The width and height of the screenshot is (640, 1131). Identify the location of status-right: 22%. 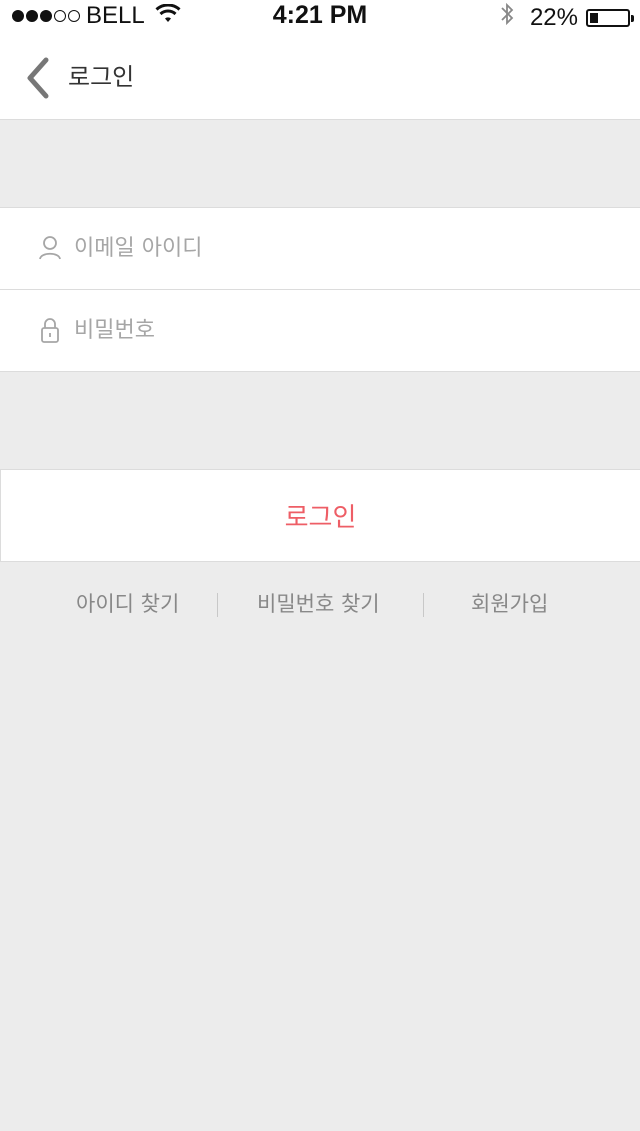
(567, 17).